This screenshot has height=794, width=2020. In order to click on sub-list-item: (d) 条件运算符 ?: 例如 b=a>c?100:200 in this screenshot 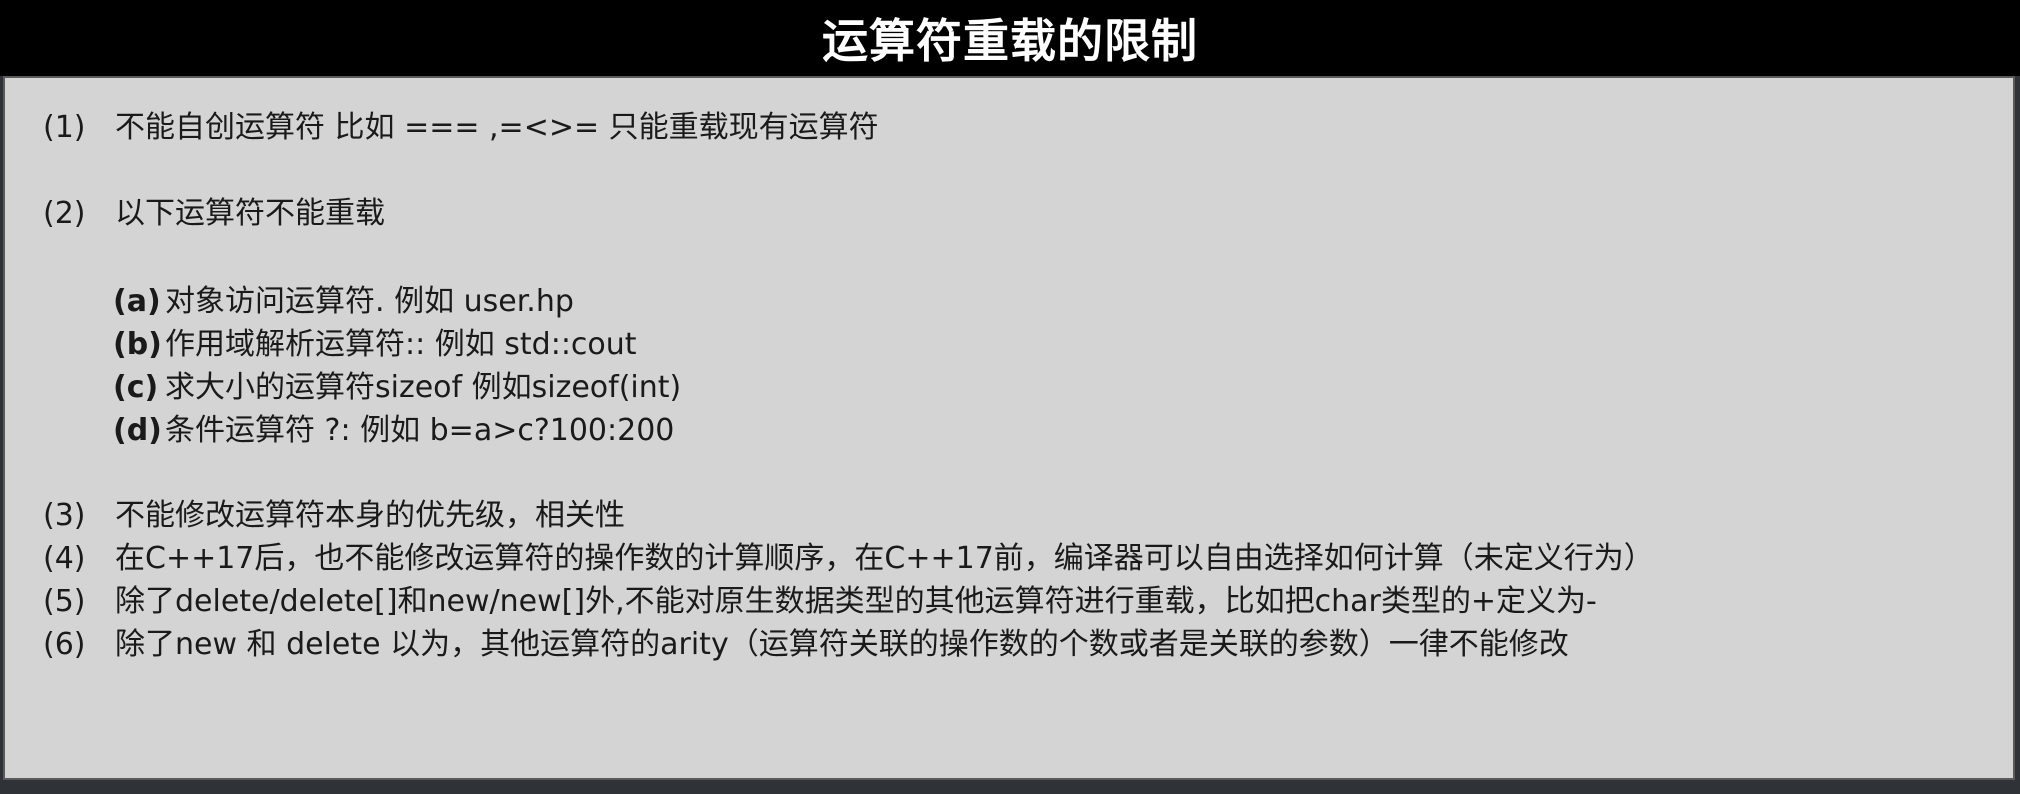, I will do `click(393, 427)`.